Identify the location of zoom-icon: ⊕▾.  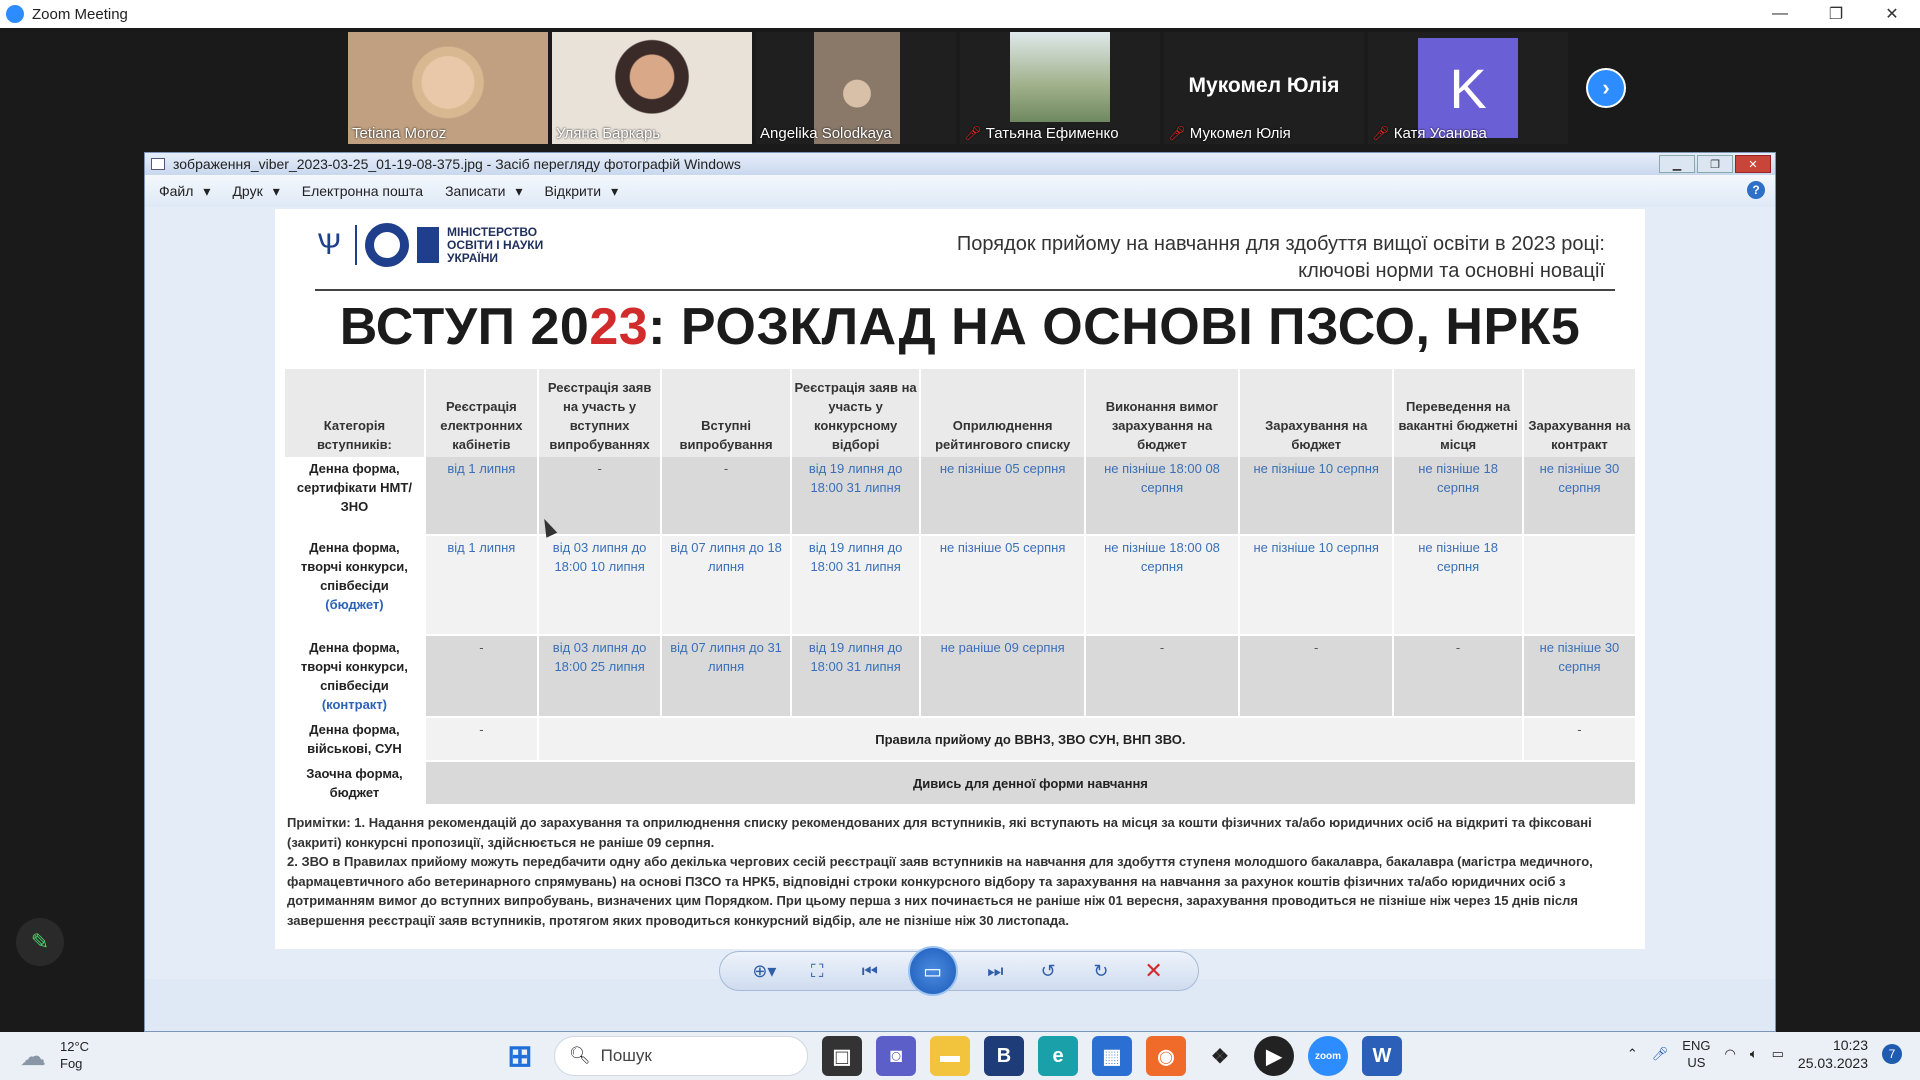
(764, 971).